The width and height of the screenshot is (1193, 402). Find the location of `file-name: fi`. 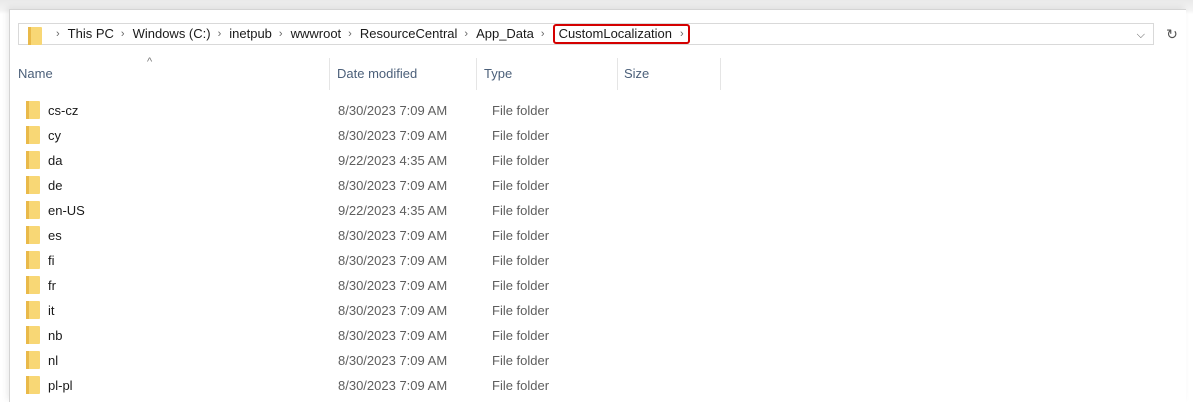

file-name: fi is located at coordinates (51, 260).